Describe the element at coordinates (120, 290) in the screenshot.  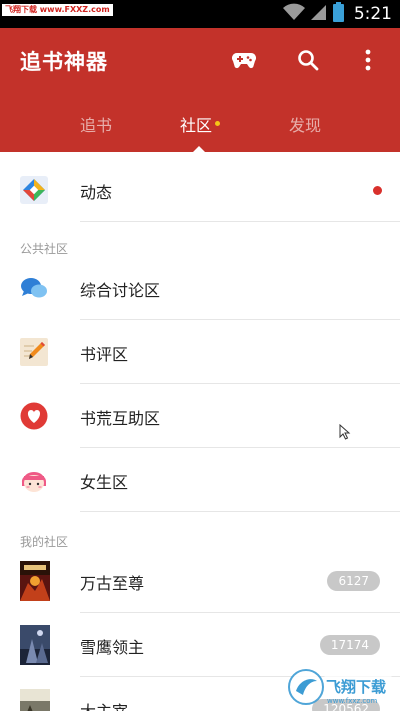
I see `list-item-label: 综合讨论区` at that location.